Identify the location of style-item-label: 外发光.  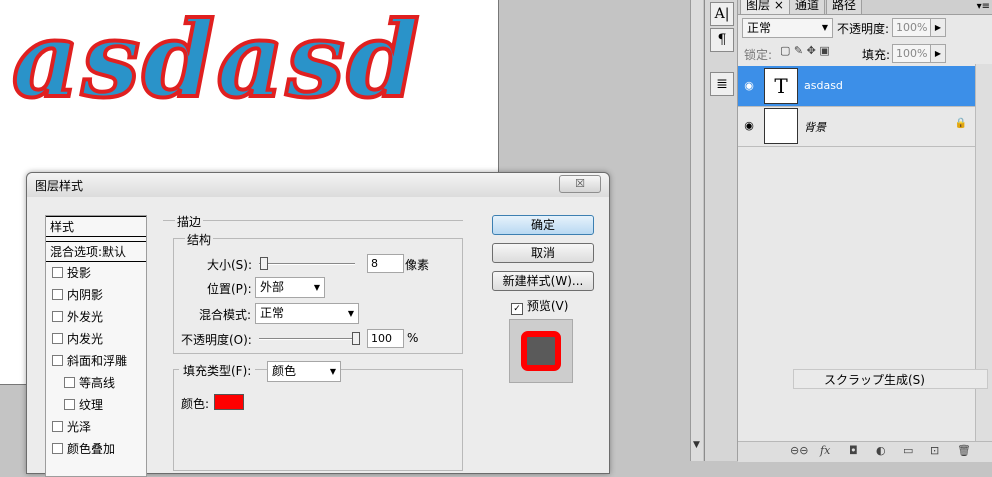
(85, 317).